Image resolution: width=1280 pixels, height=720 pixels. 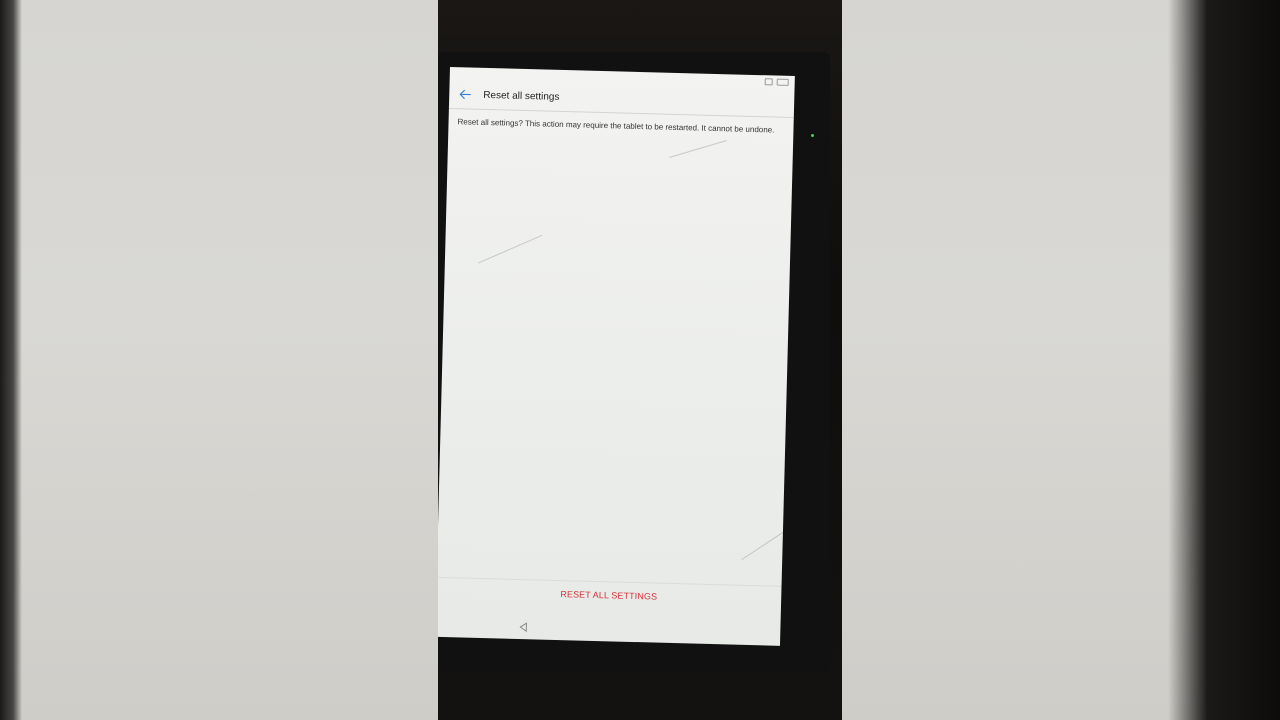 What do you see at coordinates (465, 94) in the screenshot?
I see `arrow-left-icon` at bounding box center [465, 94].